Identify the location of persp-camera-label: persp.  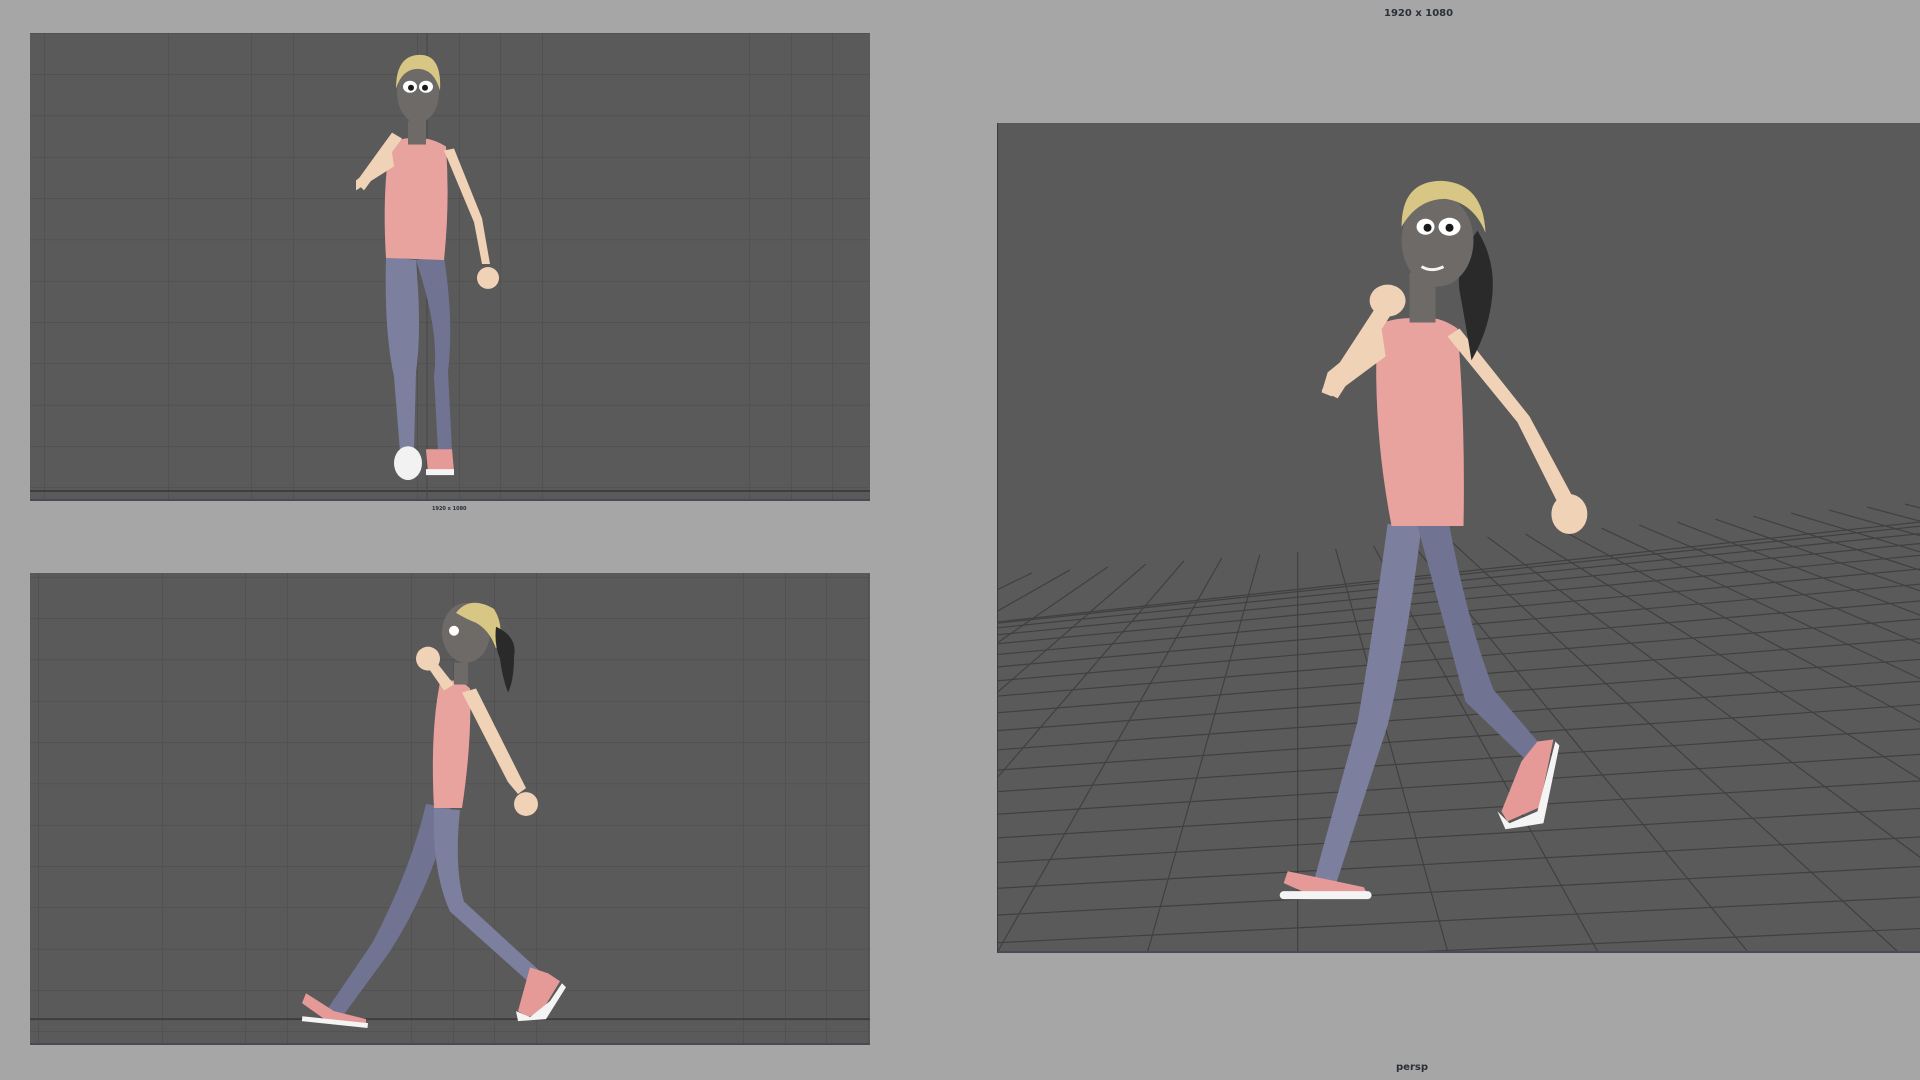
(1412, 1067).